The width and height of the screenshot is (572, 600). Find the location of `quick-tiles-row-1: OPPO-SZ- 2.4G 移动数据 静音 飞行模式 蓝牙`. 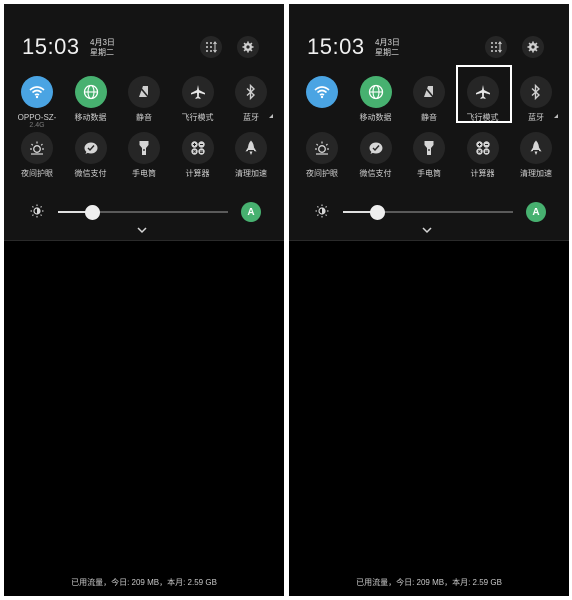

quick-tiles-row-1: OPPO-SZ- 2.4G 移动数据 静音 飞行模式 蓝牙 is located at coordinates (144, 103).